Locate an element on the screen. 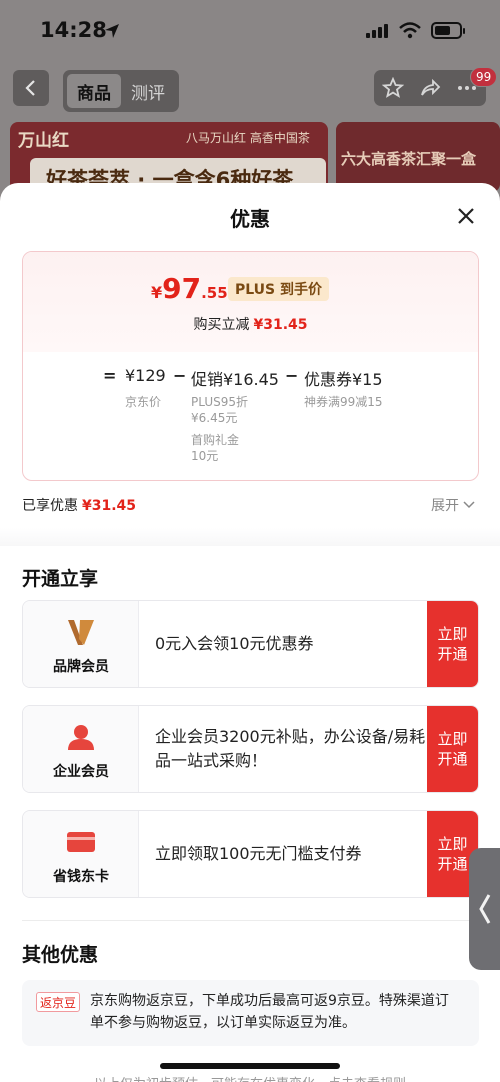 This screenshot has height=1082, width=500. jd-price: ¥129 is located at coordinates (145, 375).